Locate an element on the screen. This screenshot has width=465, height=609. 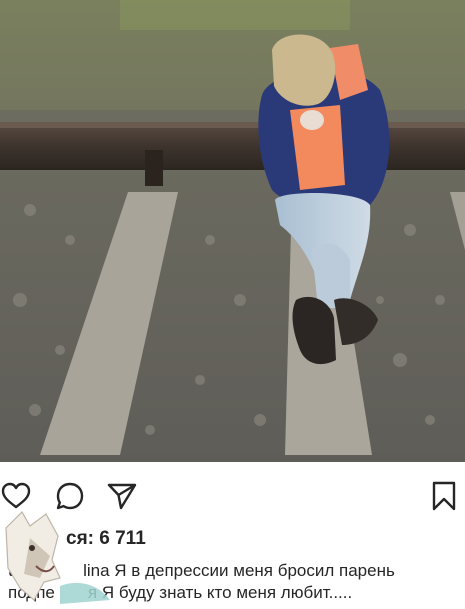
bookmark-icon is located at coordinates (444, 496).